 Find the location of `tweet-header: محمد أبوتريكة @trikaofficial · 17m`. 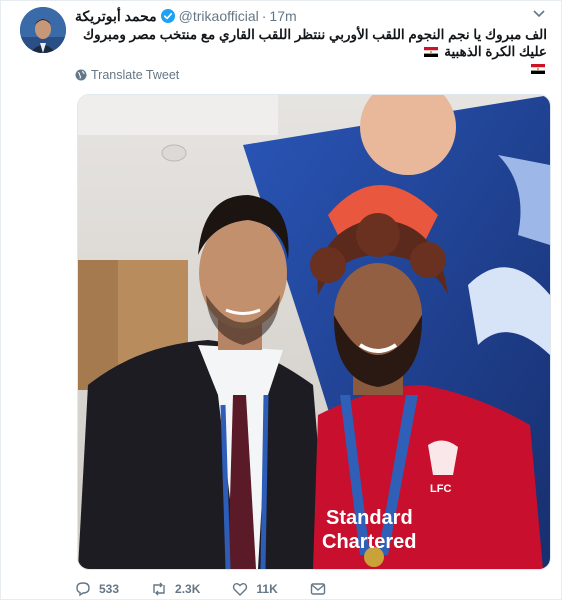

tweet-header: محمد أبوتريكة @trikaofficial · 17m is located at coordinates (186, 16).